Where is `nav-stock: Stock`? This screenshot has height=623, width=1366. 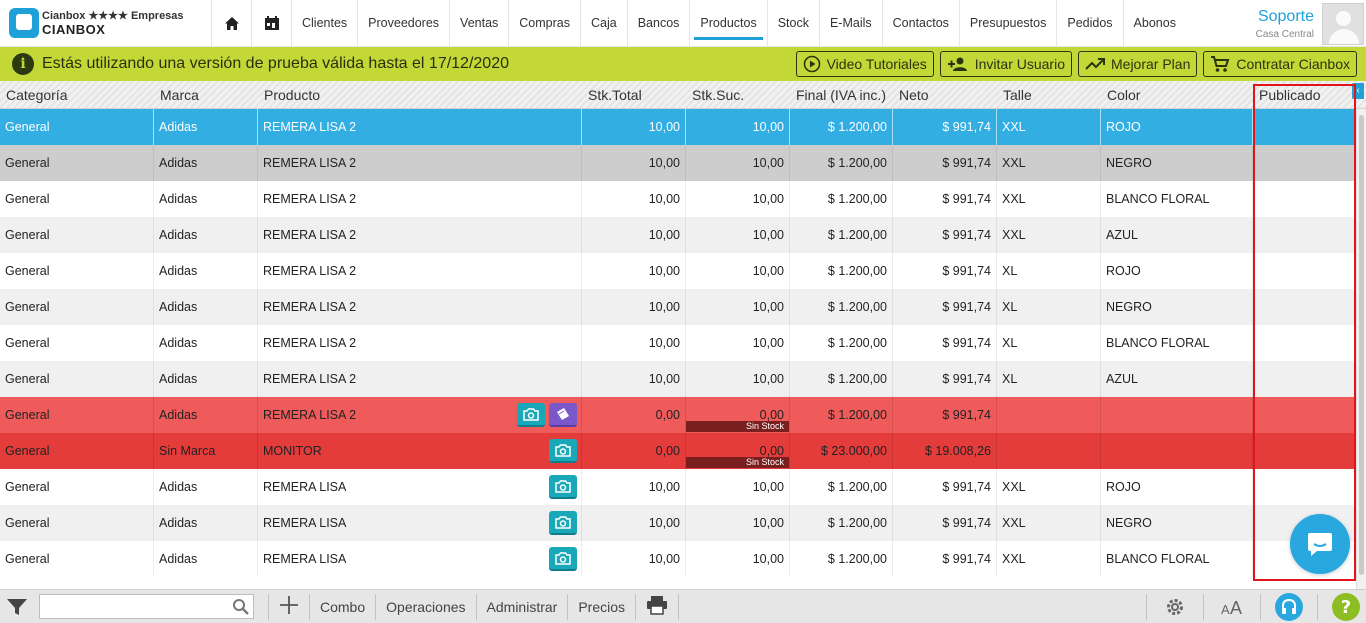
nav-stock: Stock is located at coordinates (794, 23).